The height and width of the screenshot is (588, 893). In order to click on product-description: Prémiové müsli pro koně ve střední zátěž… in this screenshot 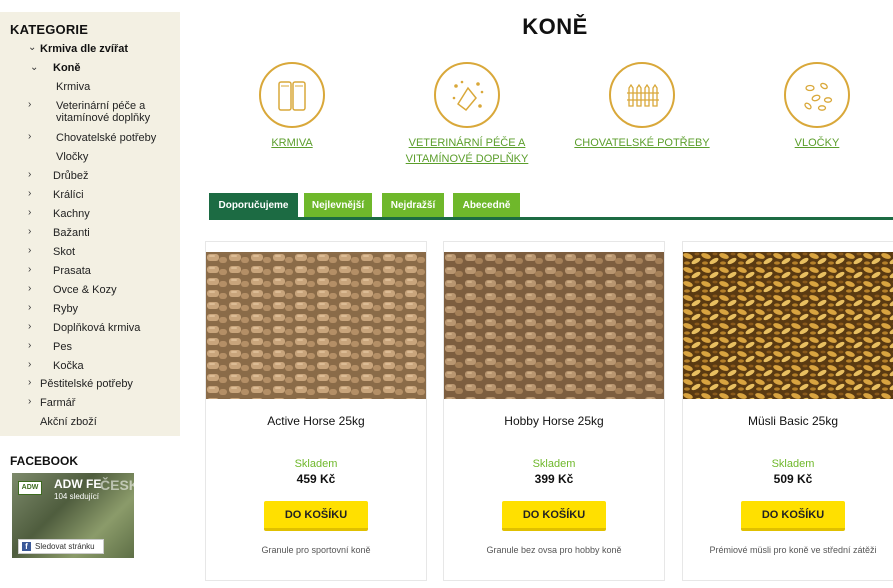, I will do `click(793, 550)`.